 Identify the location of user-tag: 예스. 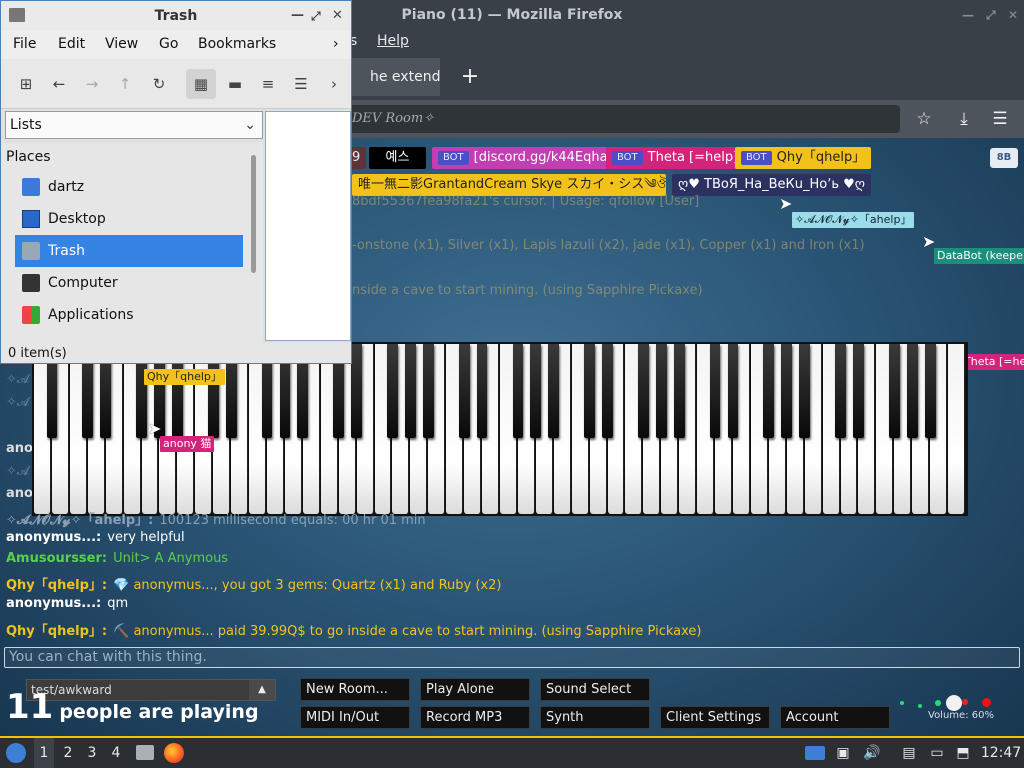
(397, 158).